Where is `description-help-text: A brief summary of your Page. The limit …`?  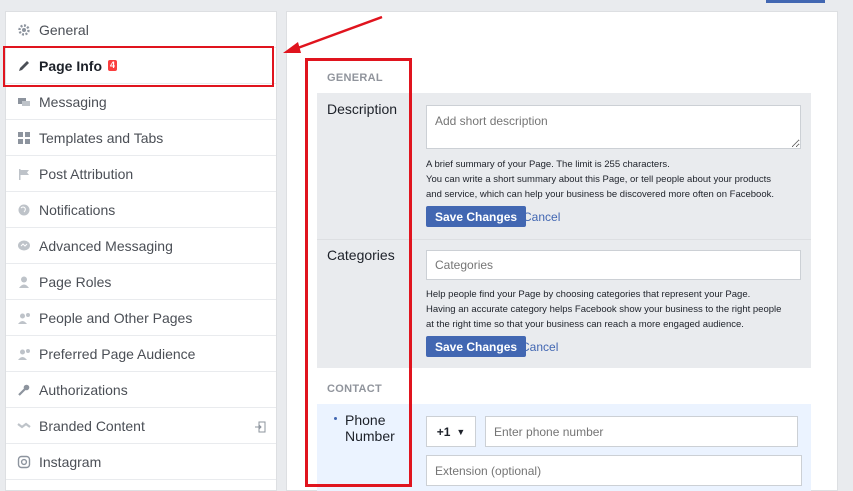 description-help-text: A brief summary of your Page. The limit … is located at coordinates (600, 179).